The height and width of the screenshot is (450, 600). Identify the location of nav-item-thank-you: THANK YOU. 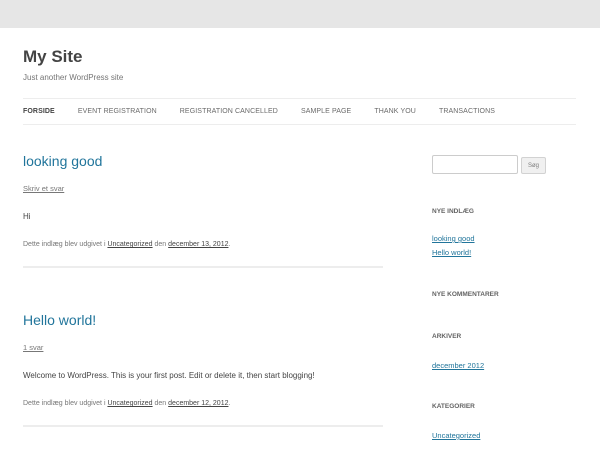
(395, 111).